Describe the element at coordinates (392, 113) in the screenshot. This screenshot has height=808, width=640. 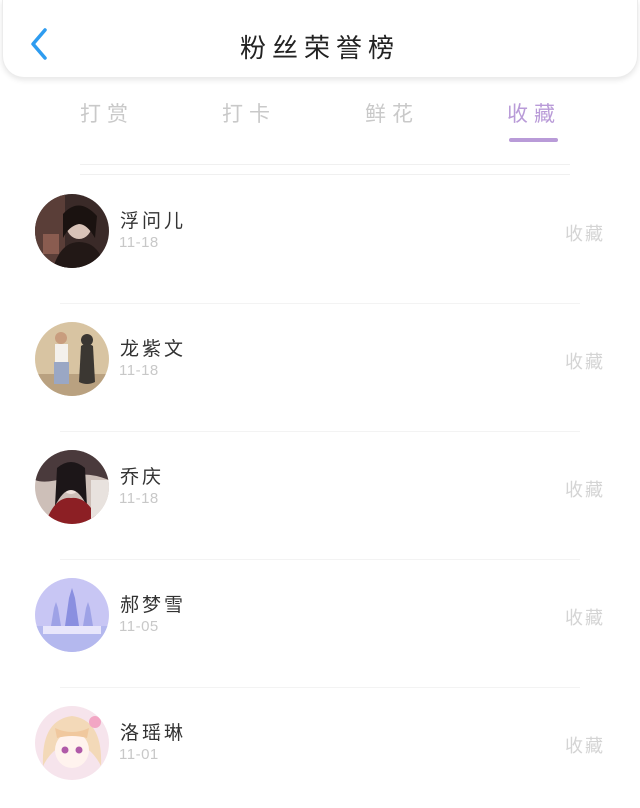
I see `tab-flowers: 鲜花` at that location.